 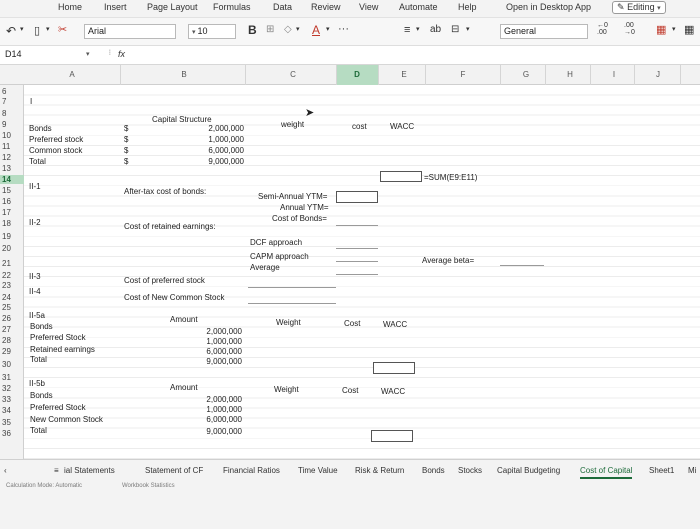 I want to click on cell-average-beta: Average beta=, so click(x=448, y=260).